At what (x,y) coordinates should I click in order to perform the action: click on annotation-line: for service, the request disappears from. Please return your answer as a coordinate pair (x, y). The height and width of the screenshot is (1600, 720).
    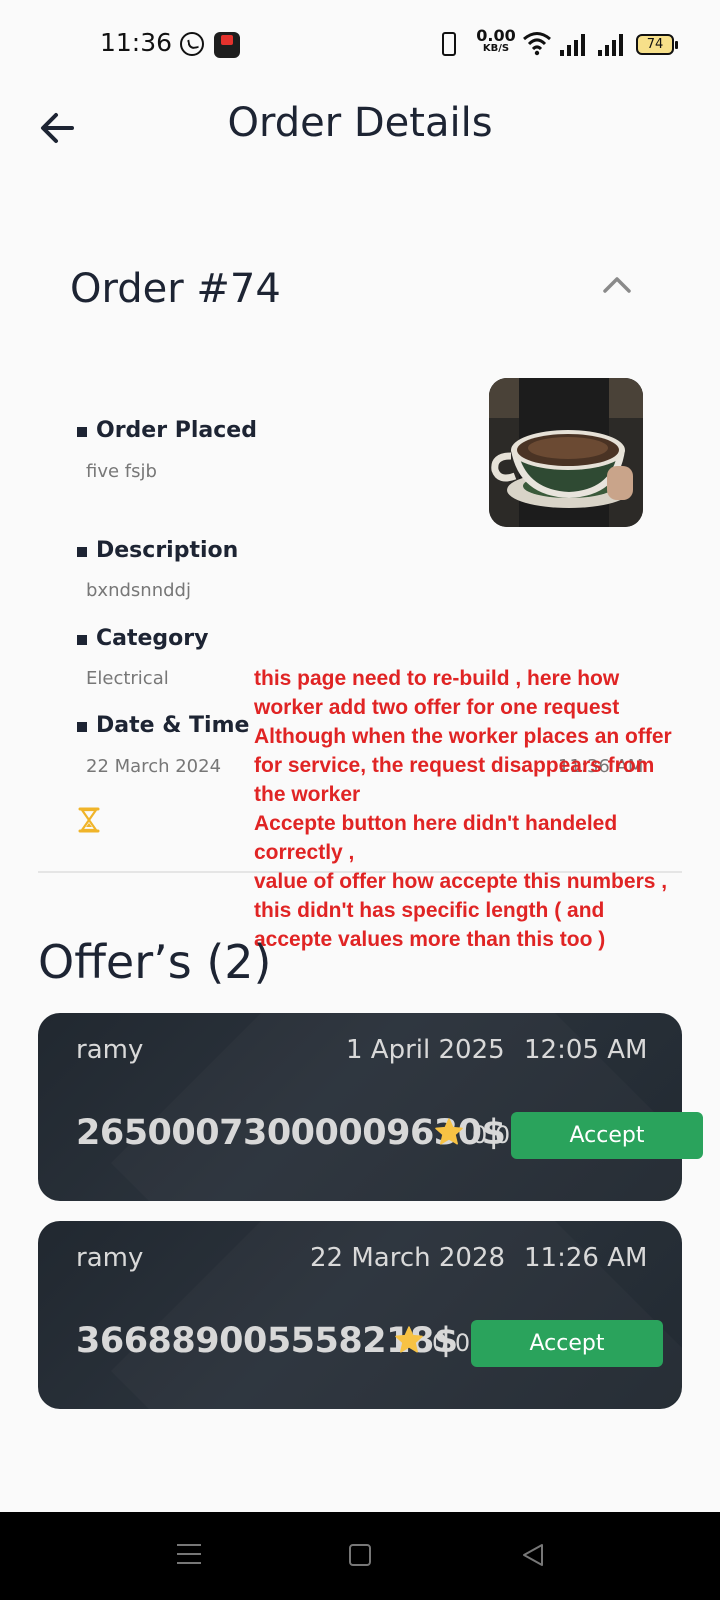
    Looking at the image, I should click on (454, 765).